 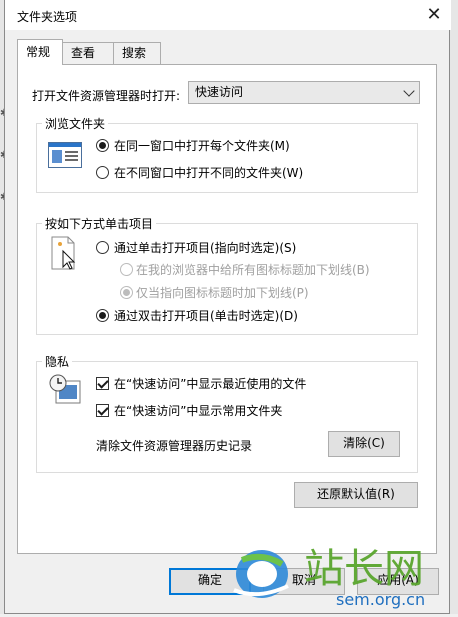 What do you see at coordinates (409, 91) in the screenshot?
I see `chevron-down-icon` at bounding box center [409, 91].